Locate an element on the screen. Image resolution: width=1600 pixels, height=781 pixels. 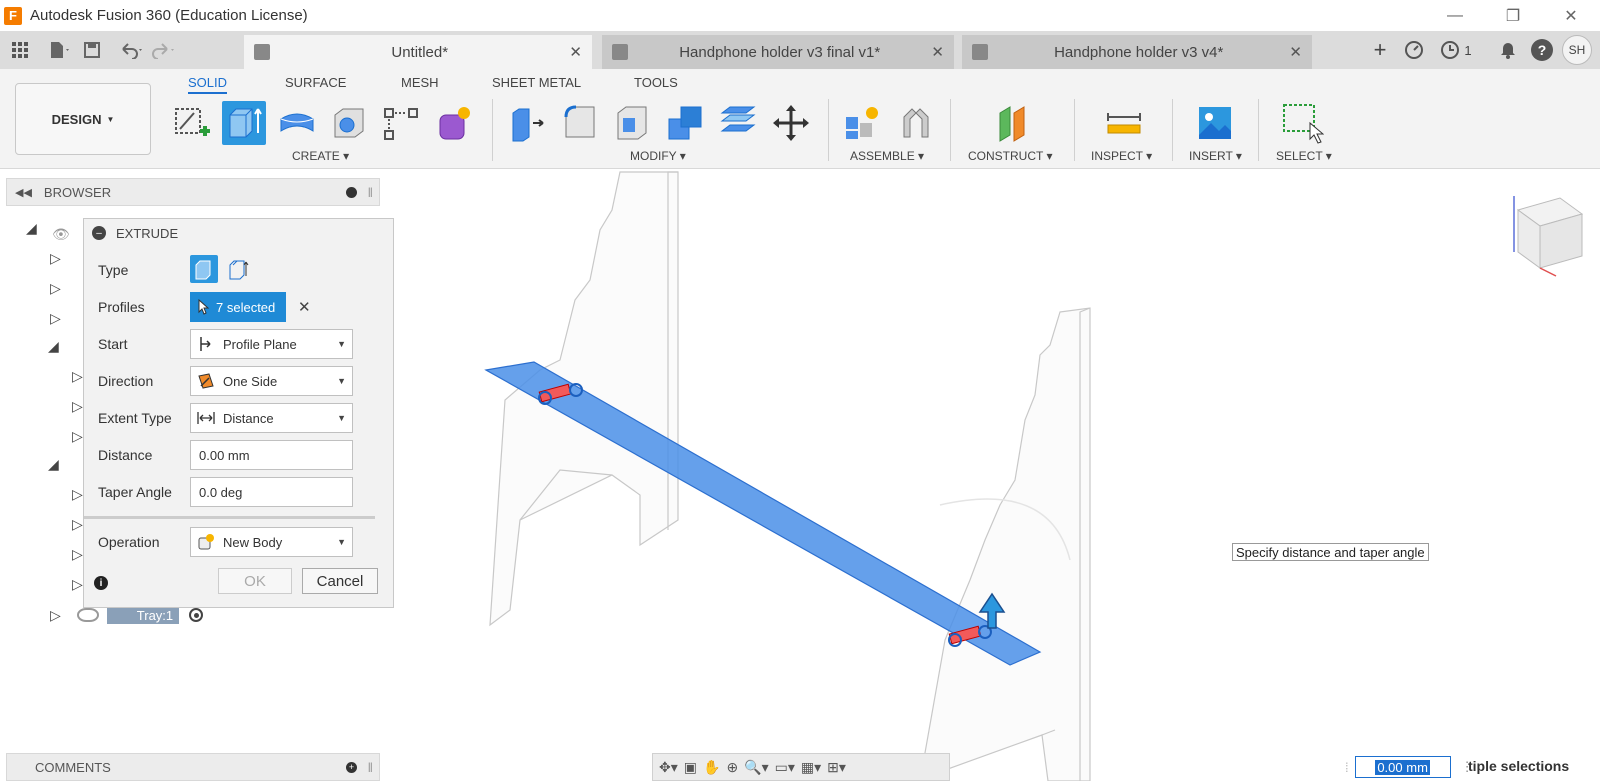
tab-solid: SOLID is located at coordinates (208, 84).